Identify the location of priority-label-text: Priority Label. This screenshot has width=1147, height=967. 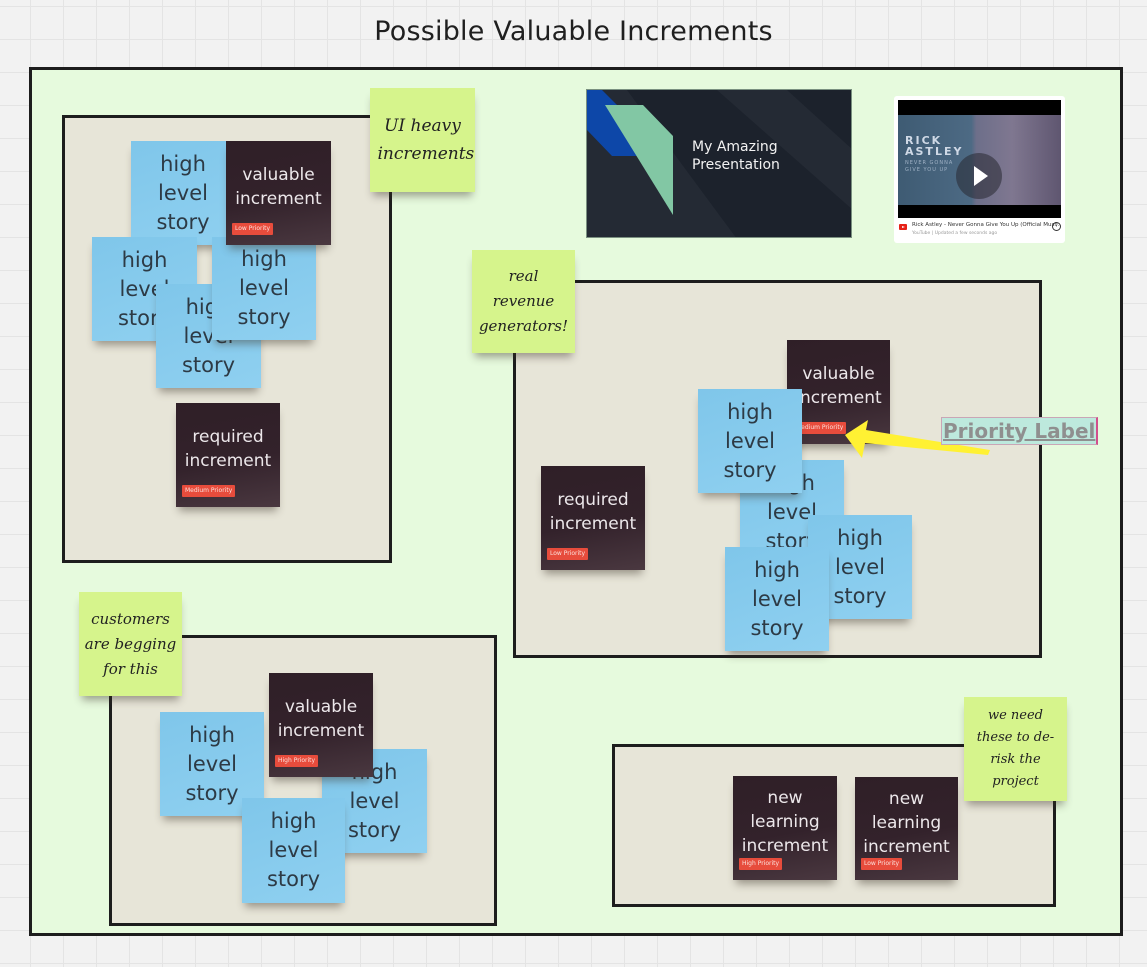
(1020, 431).